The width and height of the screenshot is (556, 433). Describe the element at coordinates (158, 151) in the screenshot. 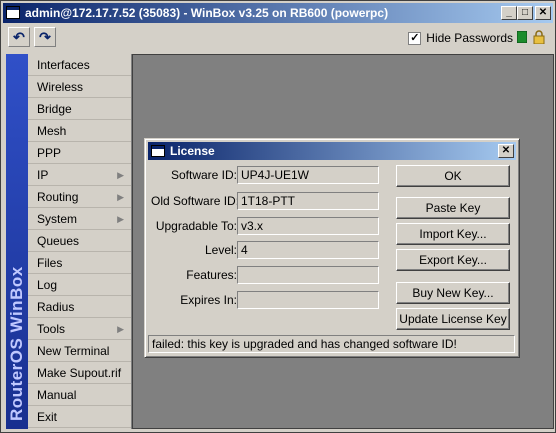

I see `dialog-window-icon` at that location.